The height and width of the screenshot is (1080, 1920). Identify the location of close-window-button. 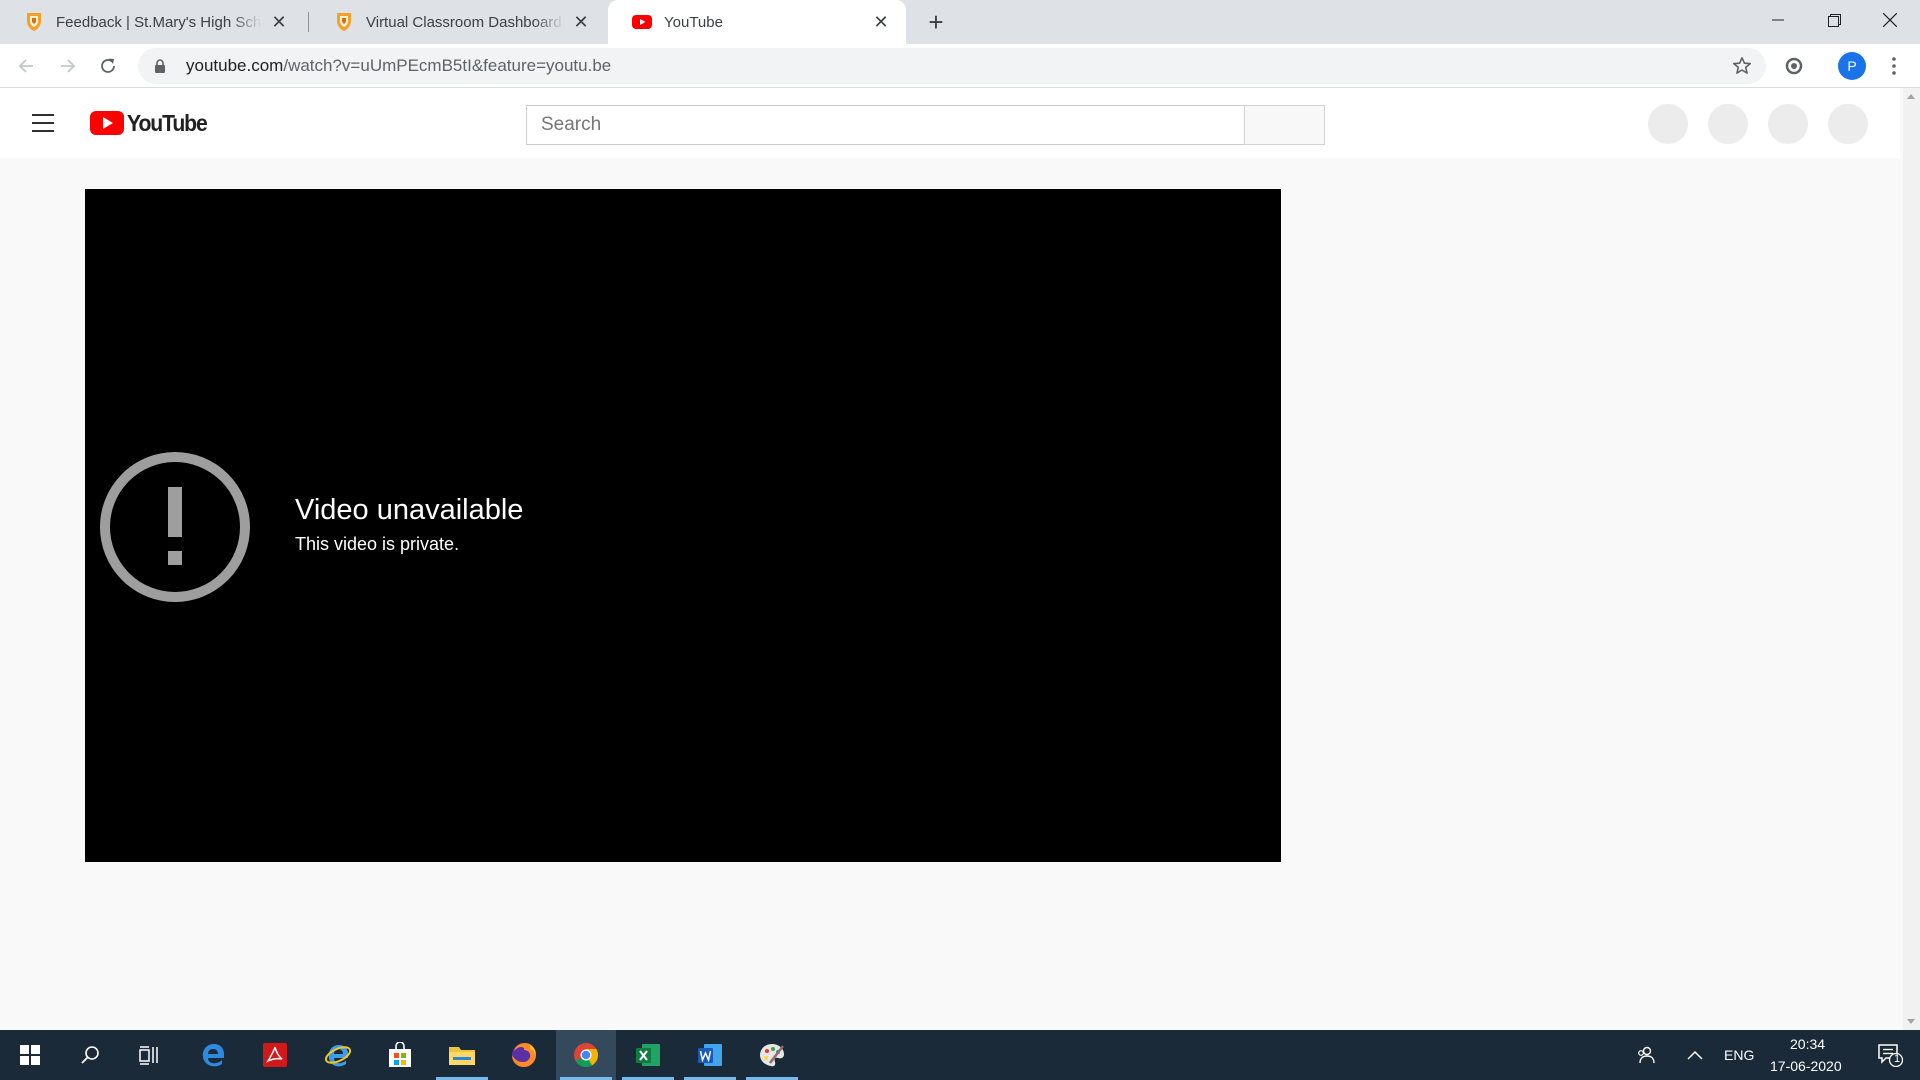
(1890, 20).